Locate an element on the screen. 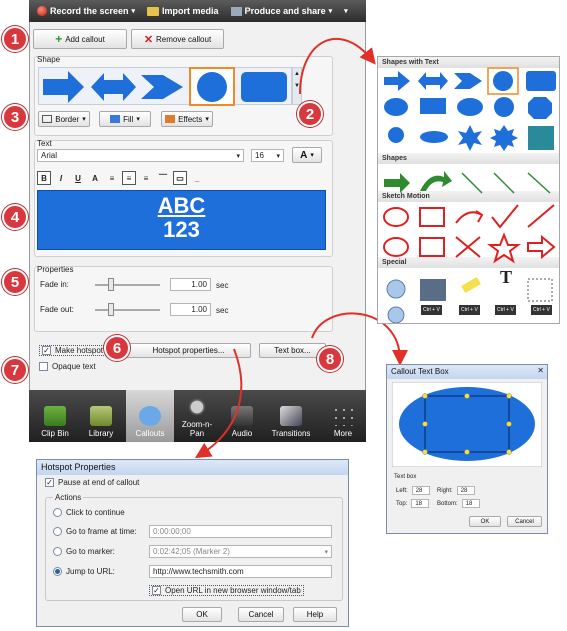 The width and height of the screenshot is (567, 631). radio-selected-icon is located at coordinates (57, 571).